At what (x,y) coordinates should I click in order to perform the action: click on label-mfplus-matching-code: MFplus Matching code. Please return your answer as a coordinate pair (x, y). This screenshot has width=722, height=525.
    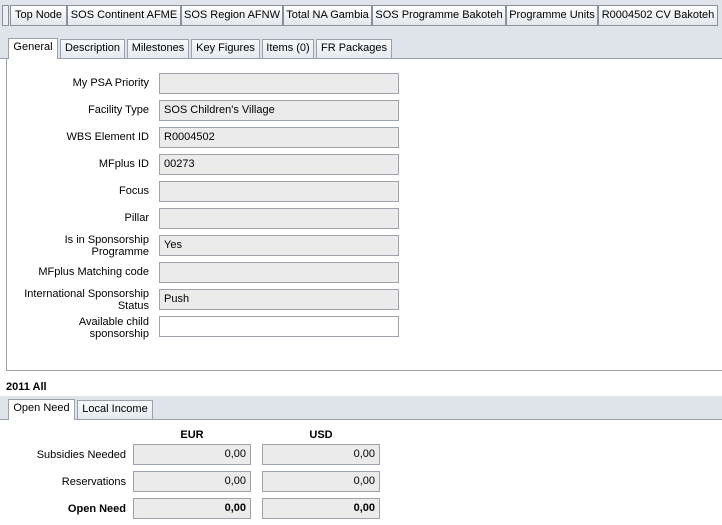
    Looking at the image, I should click on (93, 272).